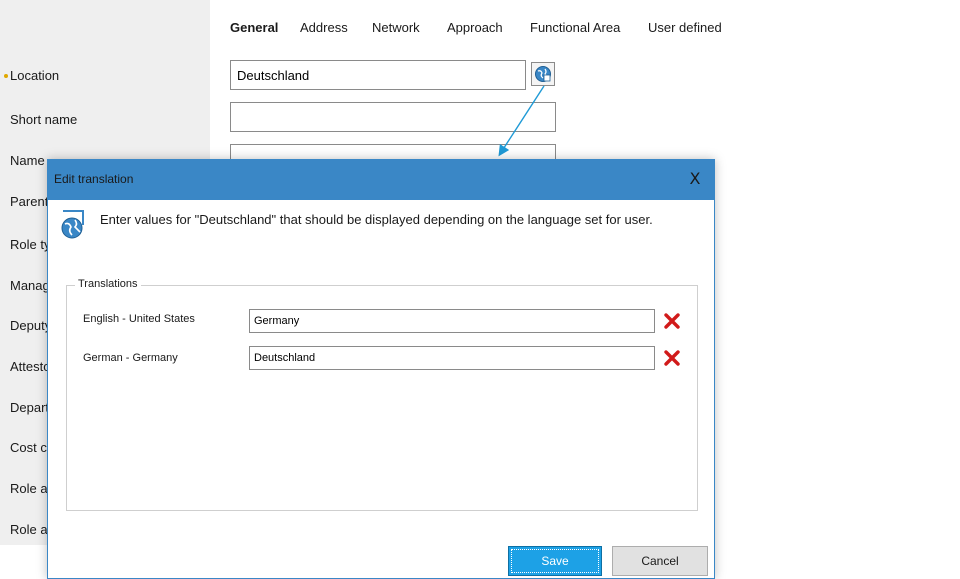 This screenshot has height=579, width=960. I want to click on short-name-input, so click(393, 117).